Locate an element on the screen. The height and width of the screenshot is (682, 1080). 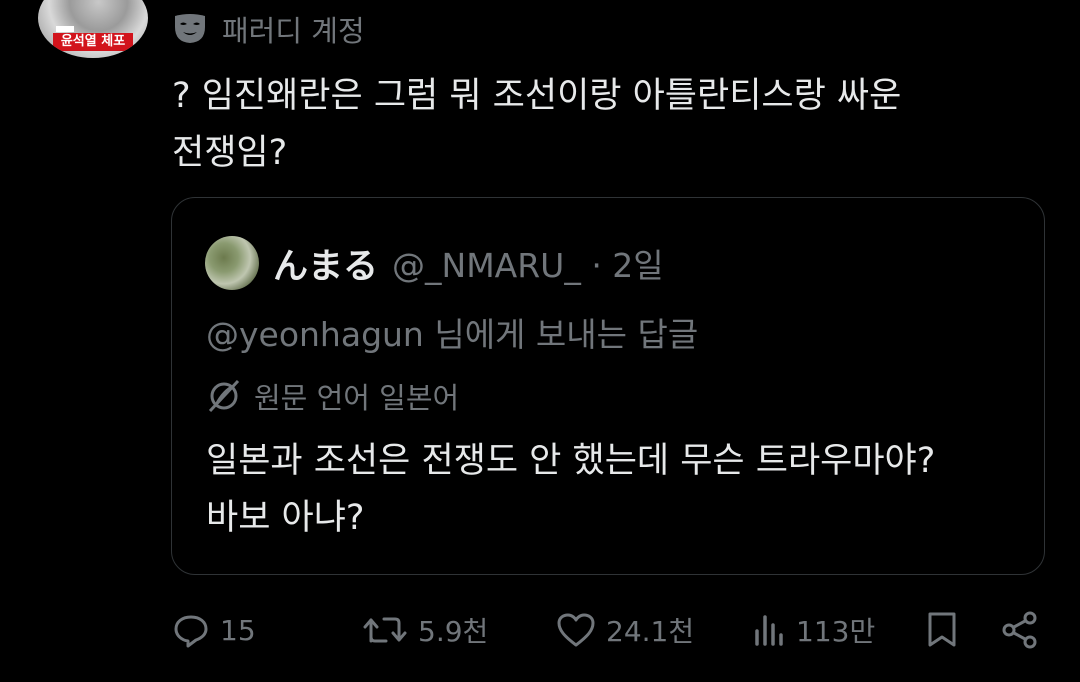
translation-note-text: 원문 언어 일본어 is located at coordinates (357, 398).